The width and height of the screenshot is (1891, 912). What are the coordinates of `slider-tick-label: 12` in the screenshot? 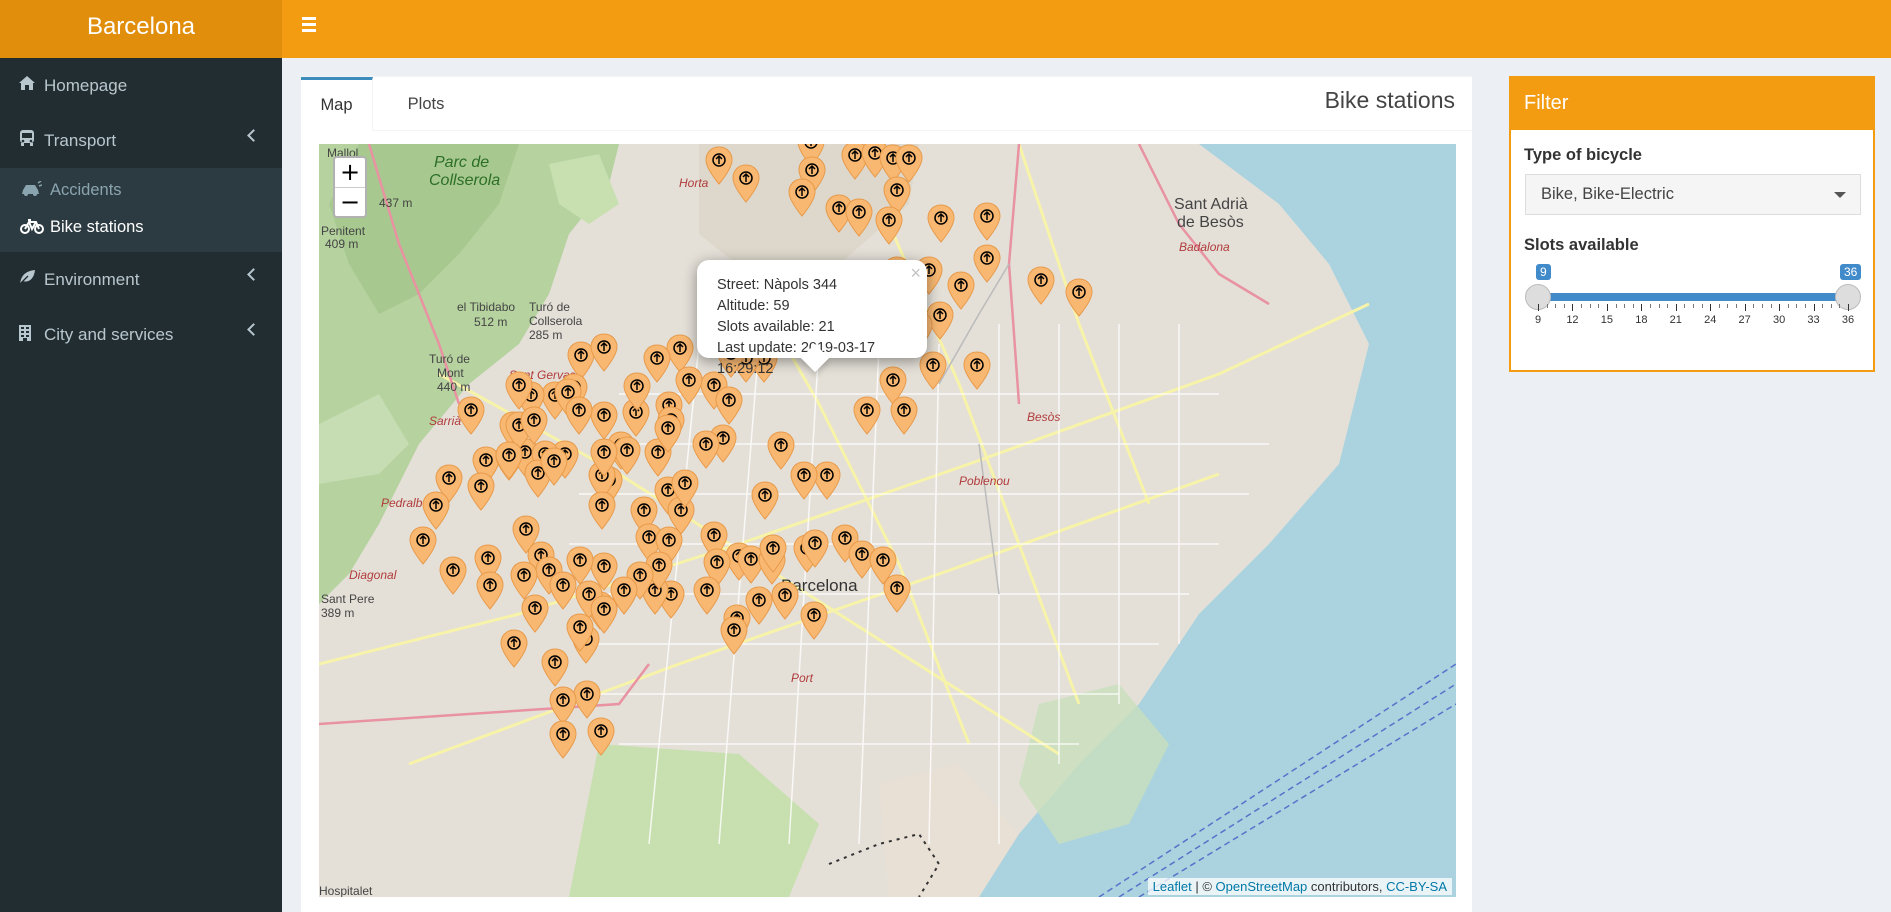 It's located at (1572, 320).